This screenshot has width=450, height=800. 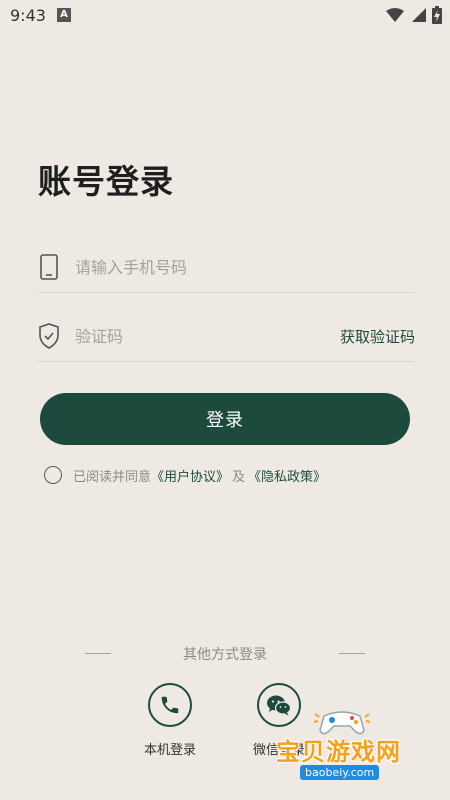 I want to click on get-code-button: 获取验证码, so click(x=377, y=336).